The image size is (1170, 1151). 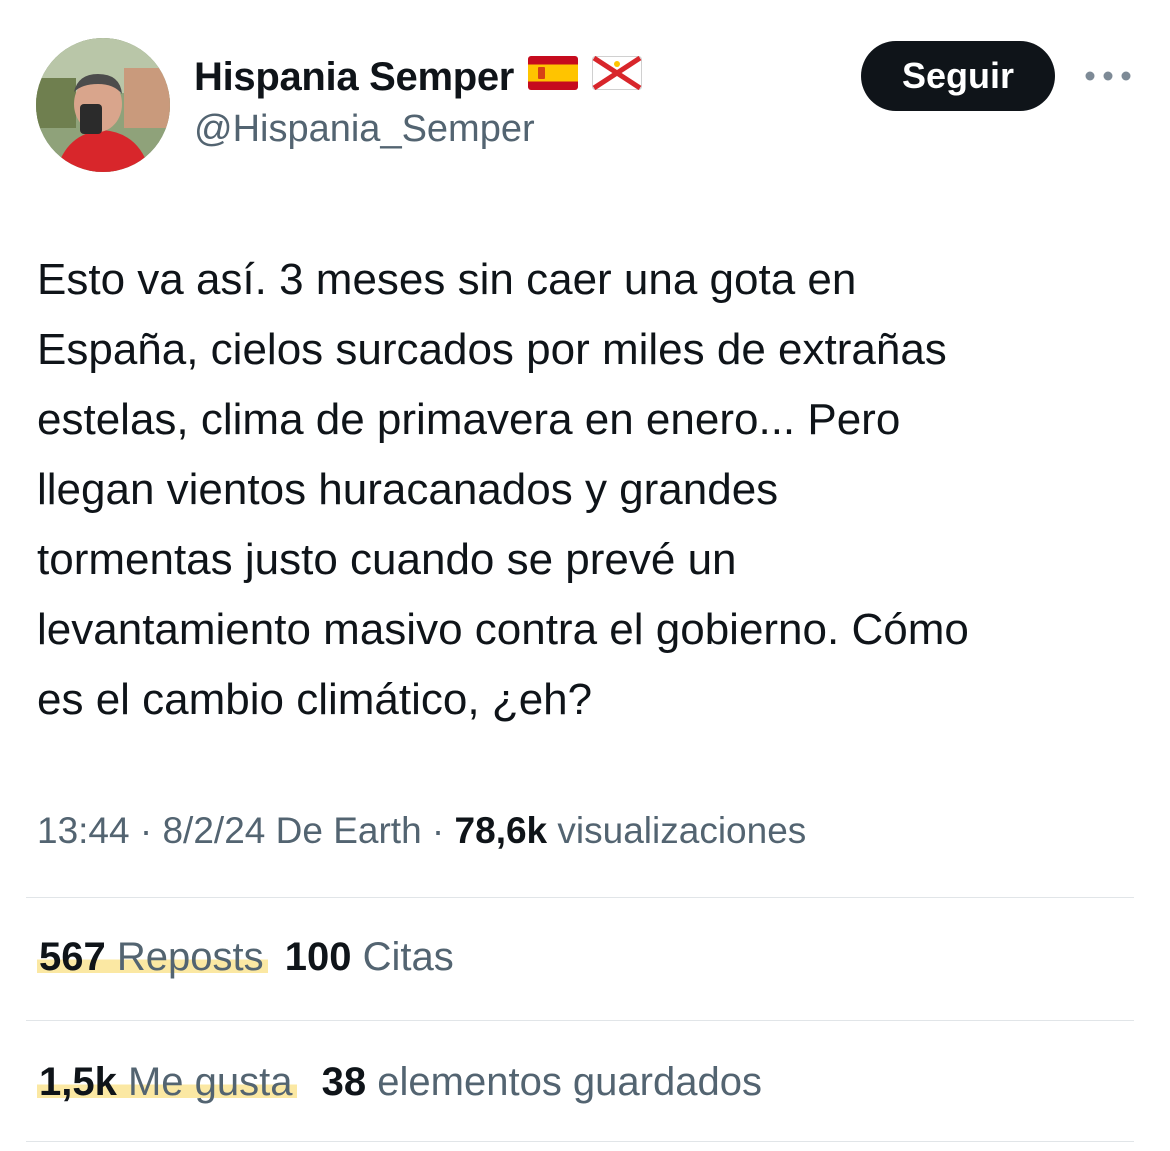 I want to click on tweet-date: 8/2/24, so click(x=213, y=830).